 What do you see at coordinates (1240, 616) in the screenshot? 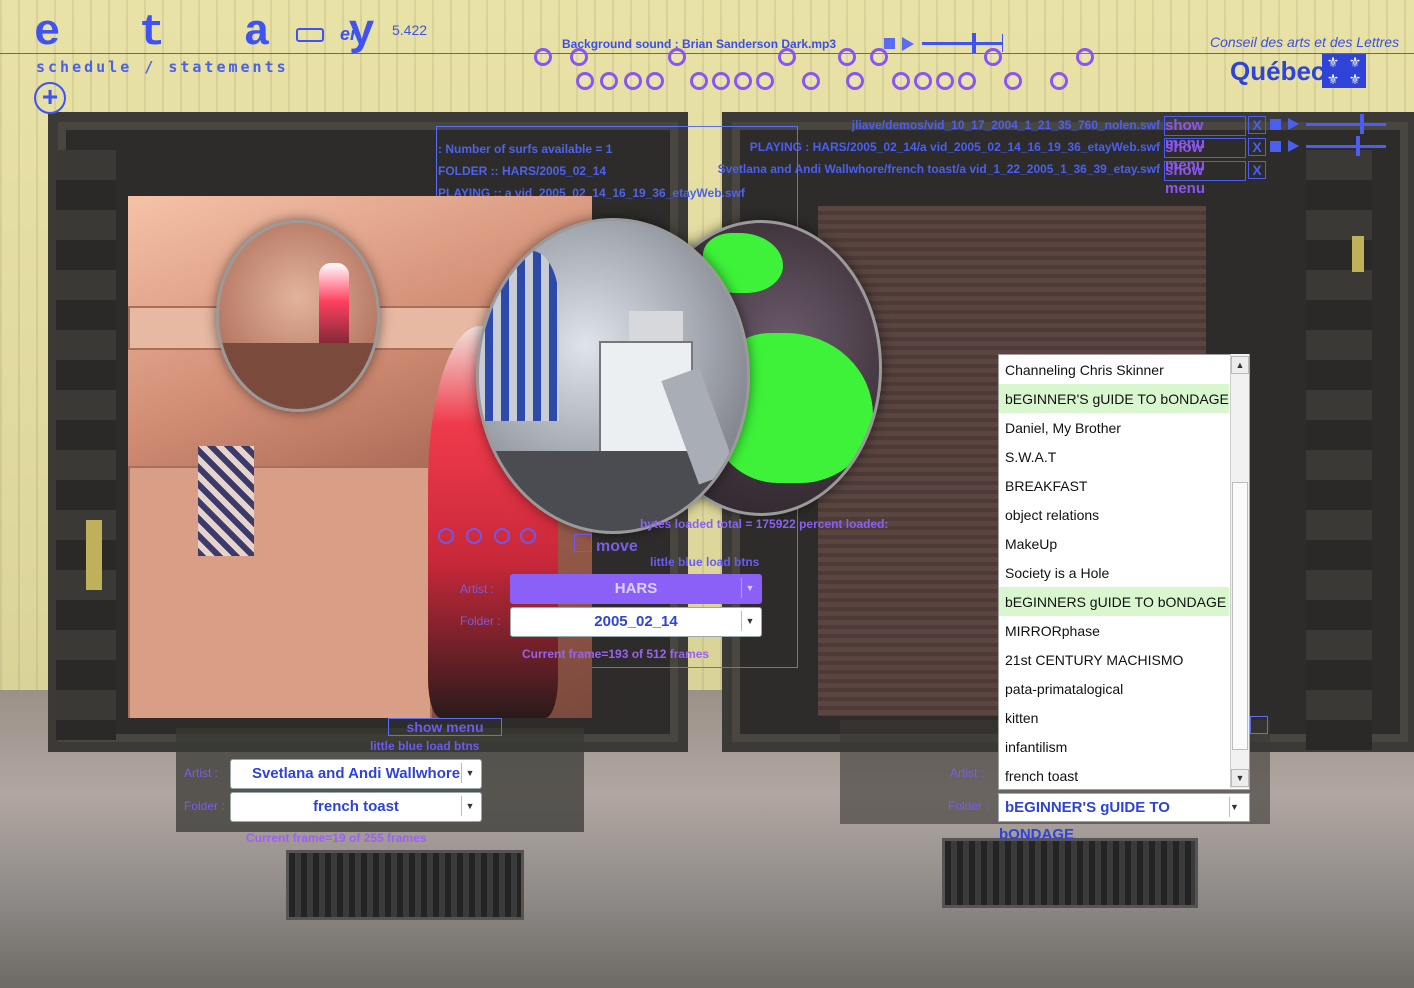
I see `list-scrollbar-thumb` at bounding box center [1240, 616].